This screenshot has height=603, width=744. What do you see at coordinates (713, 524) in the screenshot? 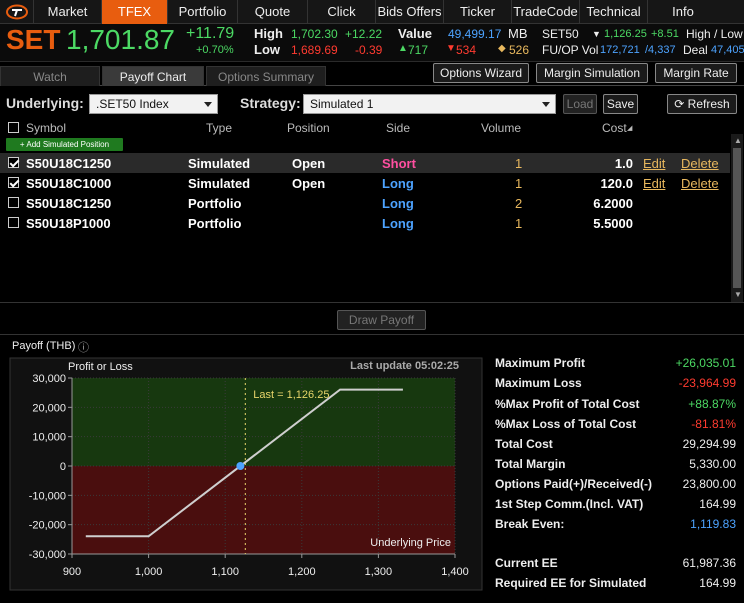
I see `summary-value: 1,119.83` at bounding box center [713, 524].